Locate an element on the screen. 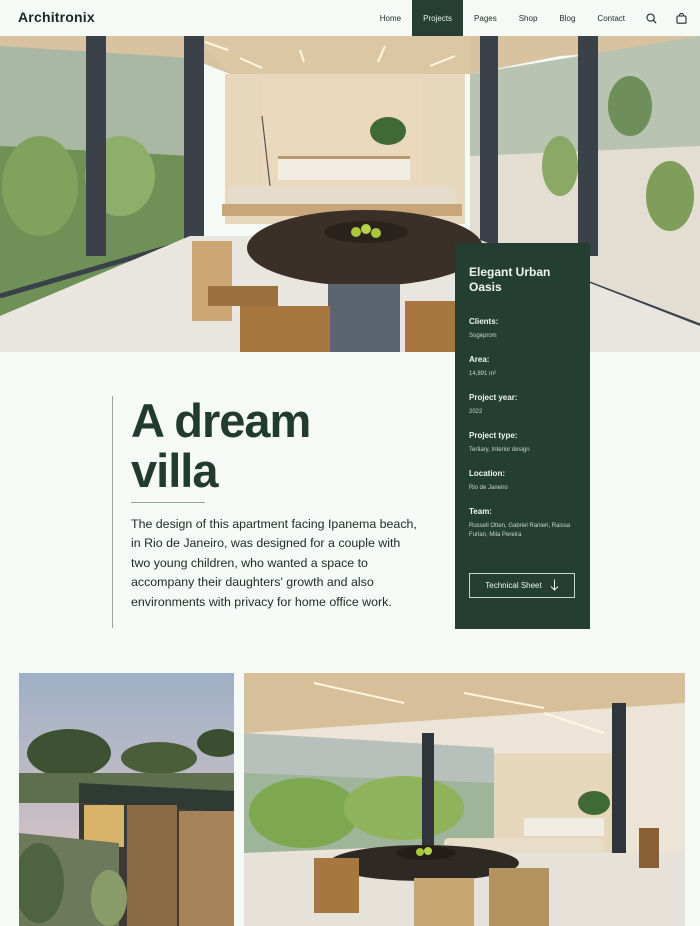 Image resolution: width=700 pixels, height=926 pixels. detail-location: Location: Rio de Janeiro is located at coordinates (522, 481).